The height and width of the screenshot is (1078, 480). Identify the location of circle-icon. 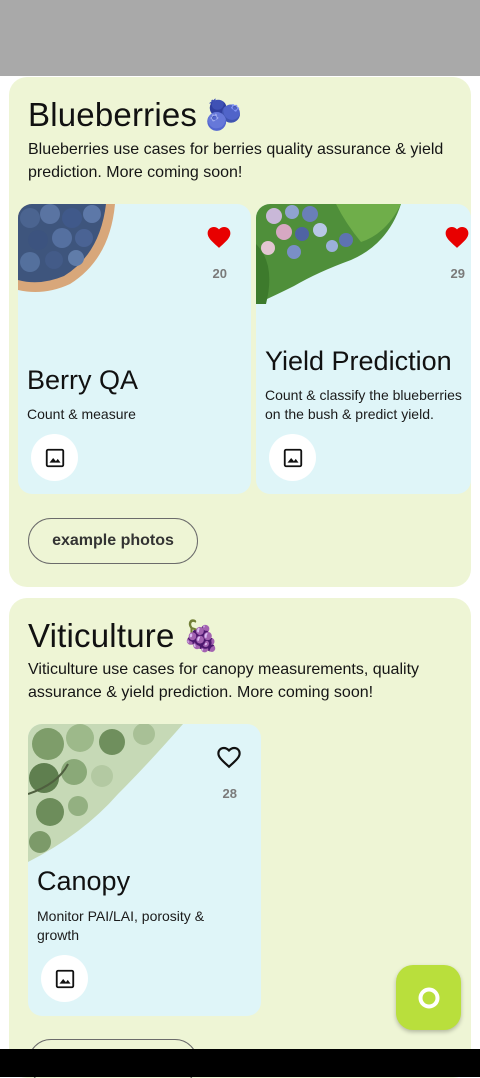
(428, 997).